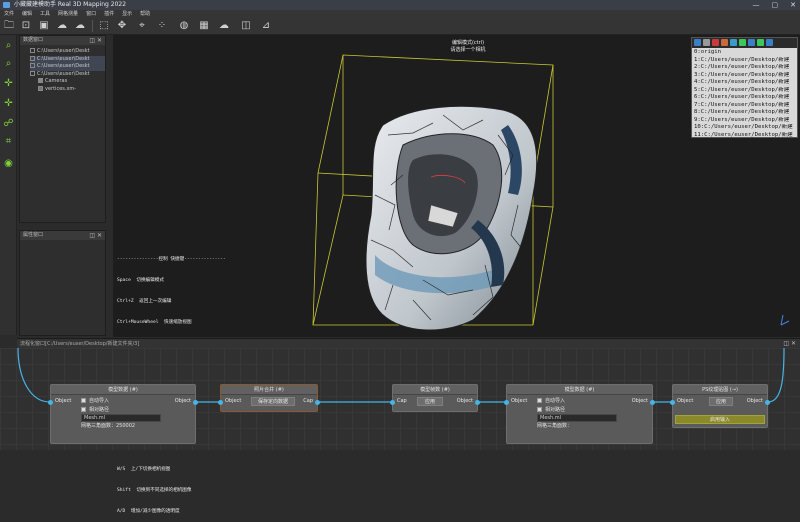  What do you see at coordinates (744, 113) in the screenshot?
I see `camera-list-item: 8:C:/Users/euser/Desktop/新建` at bounding box center [744, 113].